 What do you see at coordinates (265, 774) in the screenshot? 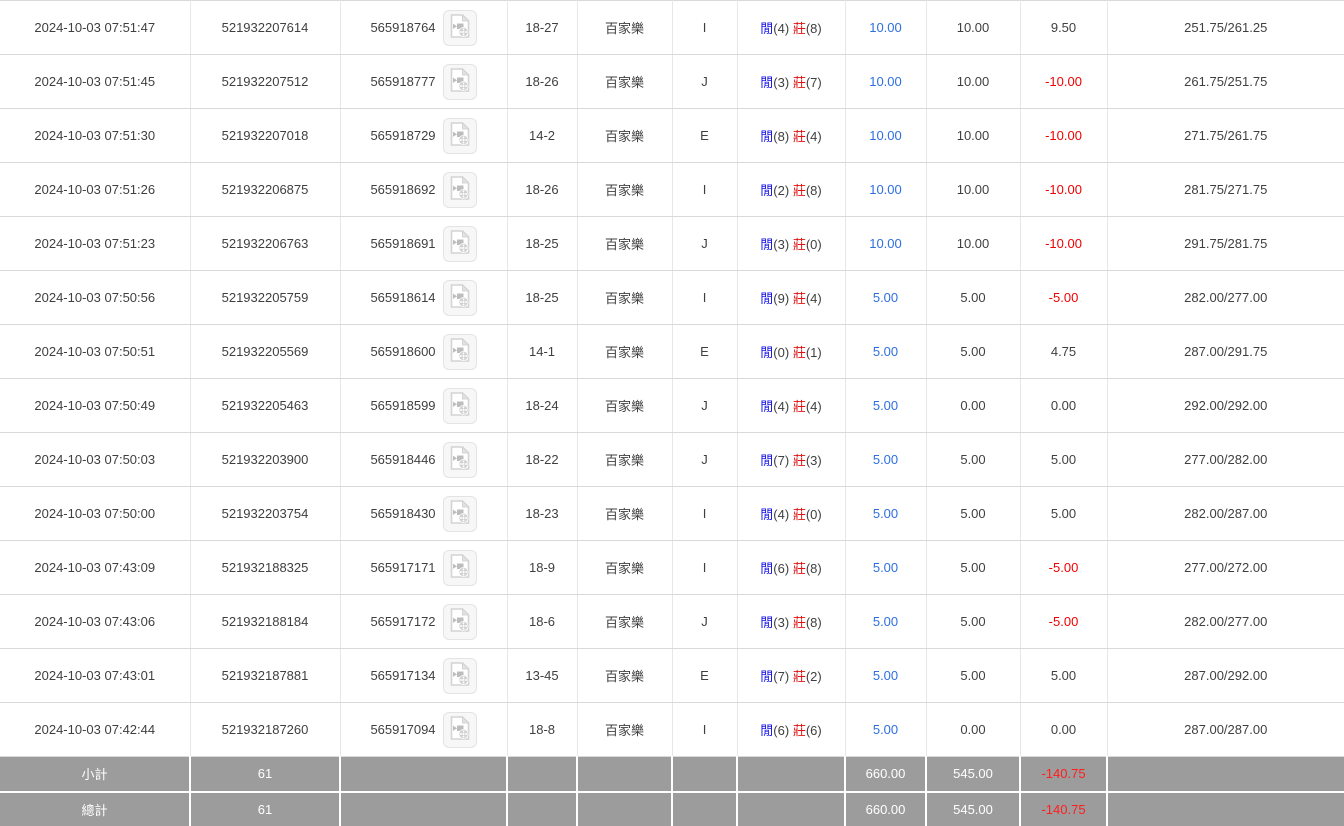
I see `subtotal-count-cell: 61` at bounding box center [265, 774].